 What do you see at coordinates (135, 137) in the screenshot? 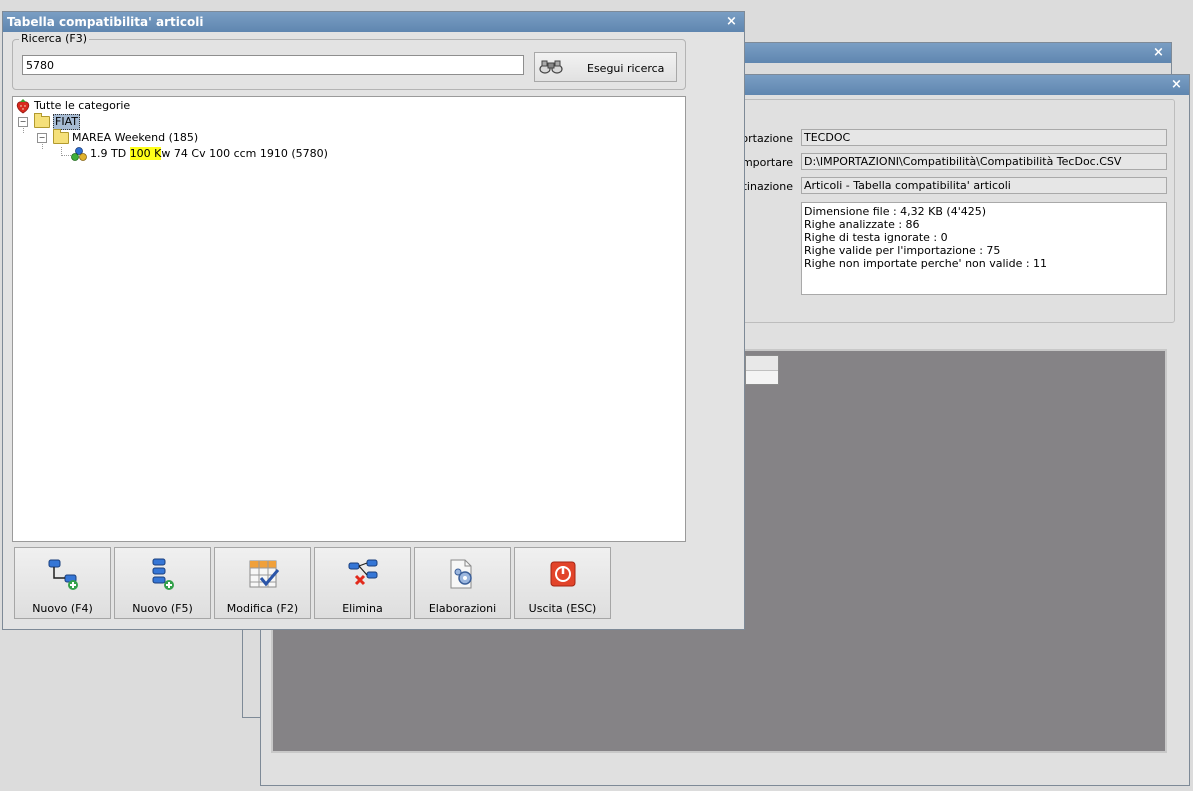
I see `tree-node-marea-label: MAREA Weekend (185)` at bounding box center [135, 137].